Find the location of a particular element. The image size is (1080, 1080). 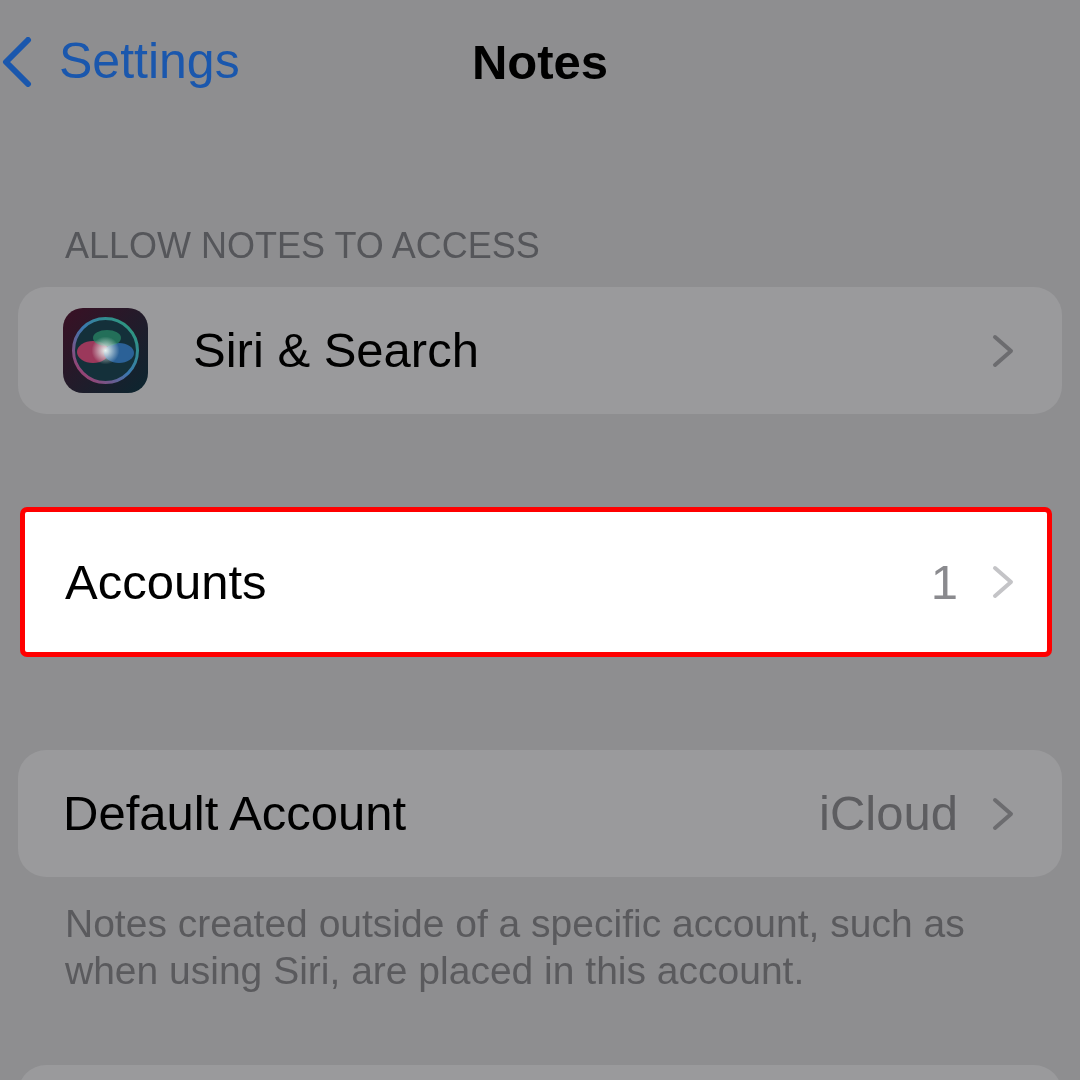

row-value: 1 is located at coordinates (944, 582).